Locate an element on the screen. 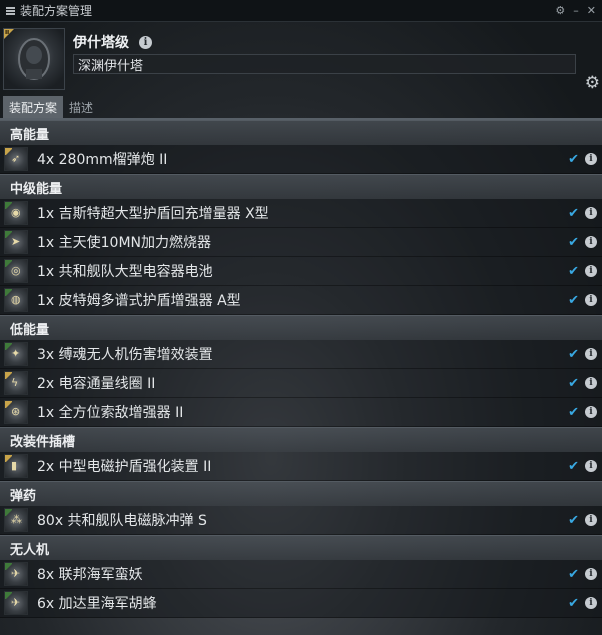  module-row: ◍ 1x 皮特姆多谱式护盾增强器 A型 ✔ i is located at coordinates (301, 300).